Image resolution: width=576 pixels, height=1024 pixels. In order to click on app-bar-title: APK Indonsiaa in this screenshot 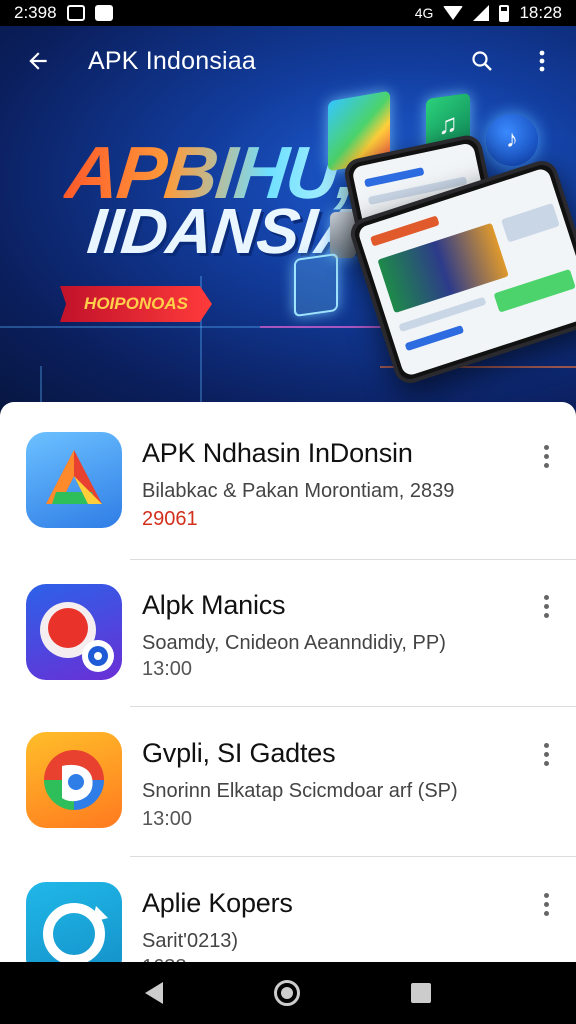, I will do `click(172, 60)`.